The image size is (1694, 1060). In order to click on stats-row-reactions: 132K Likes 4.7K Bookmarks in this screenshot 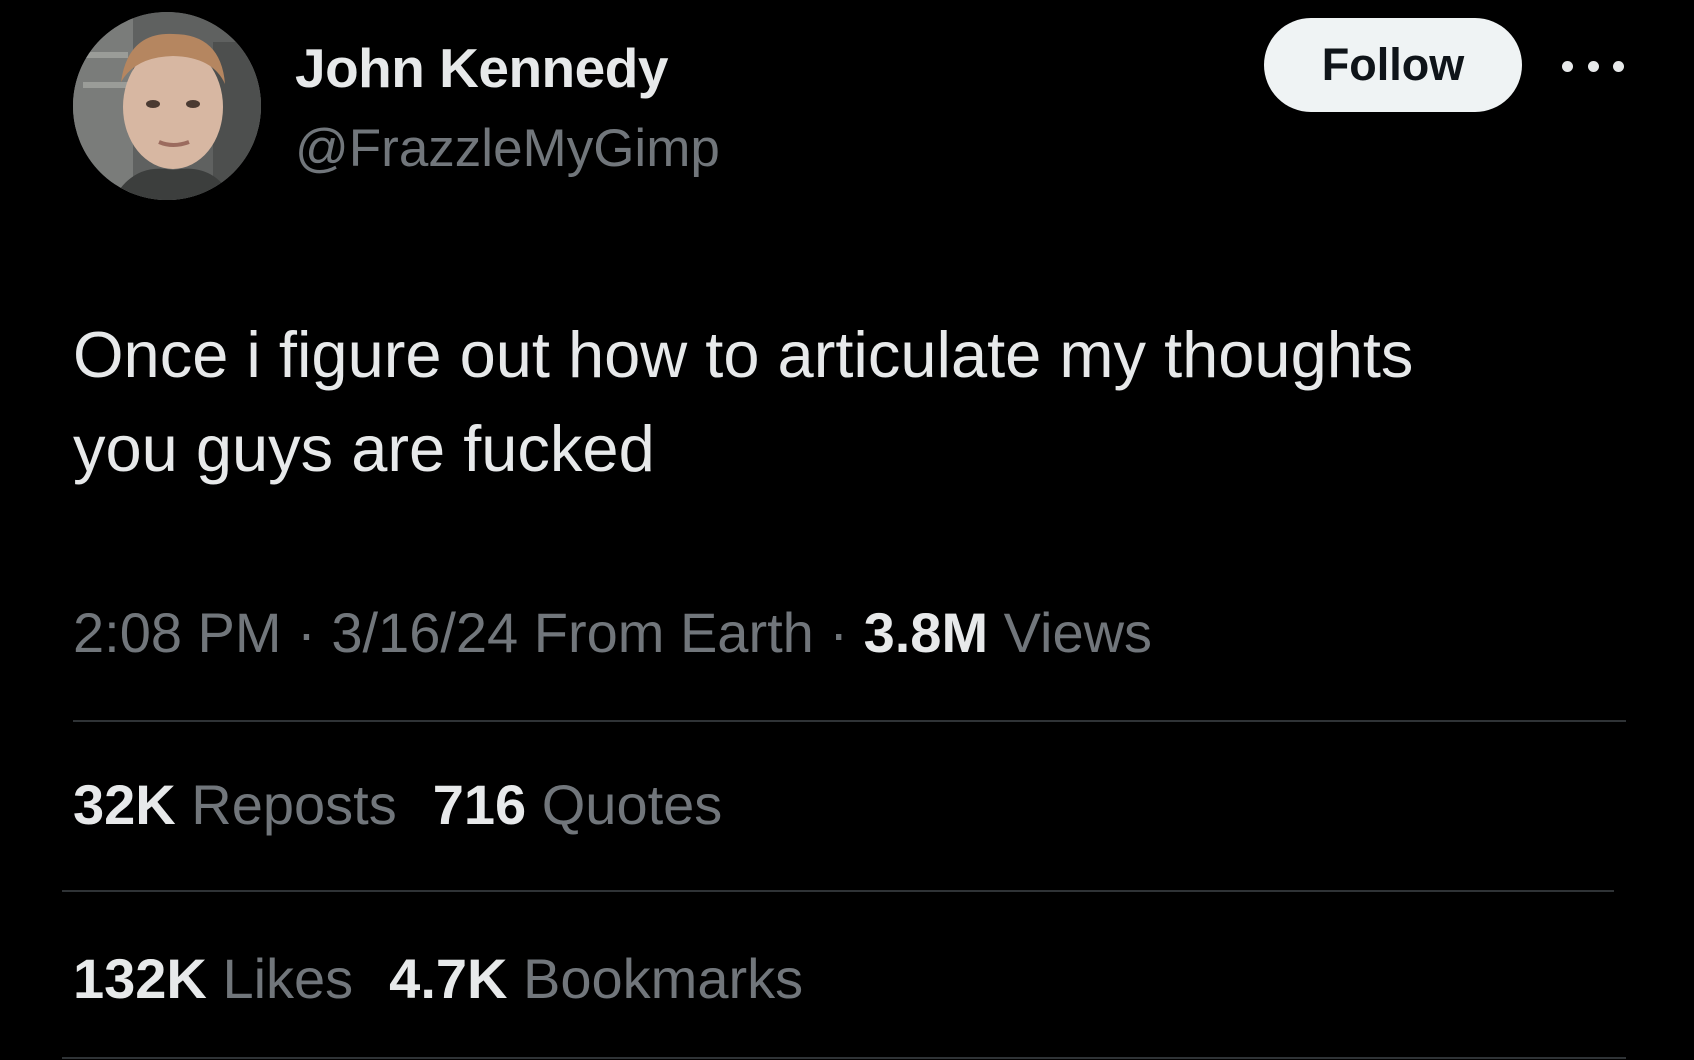, I will do `click(456, 978)`.